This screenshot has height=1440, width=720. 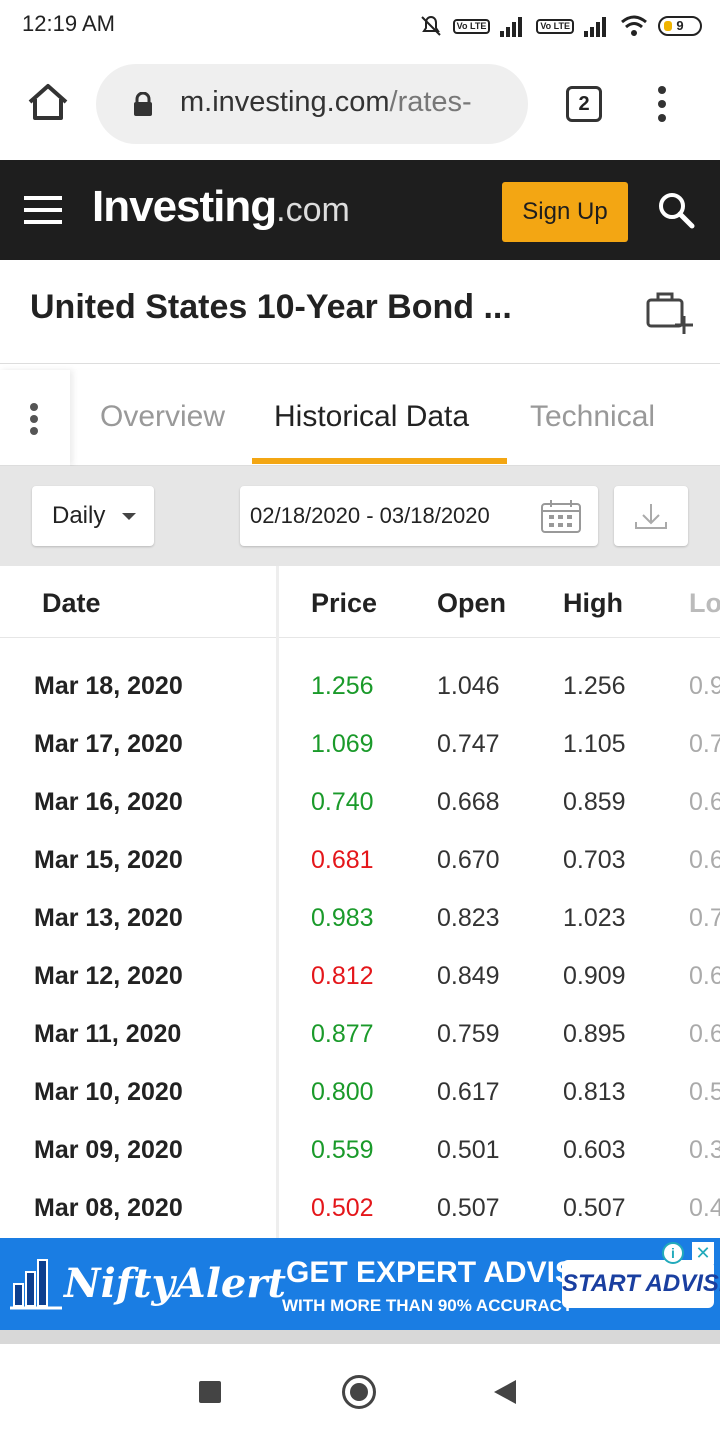 I want to click on back-icon, so click(x=505, y=1392).